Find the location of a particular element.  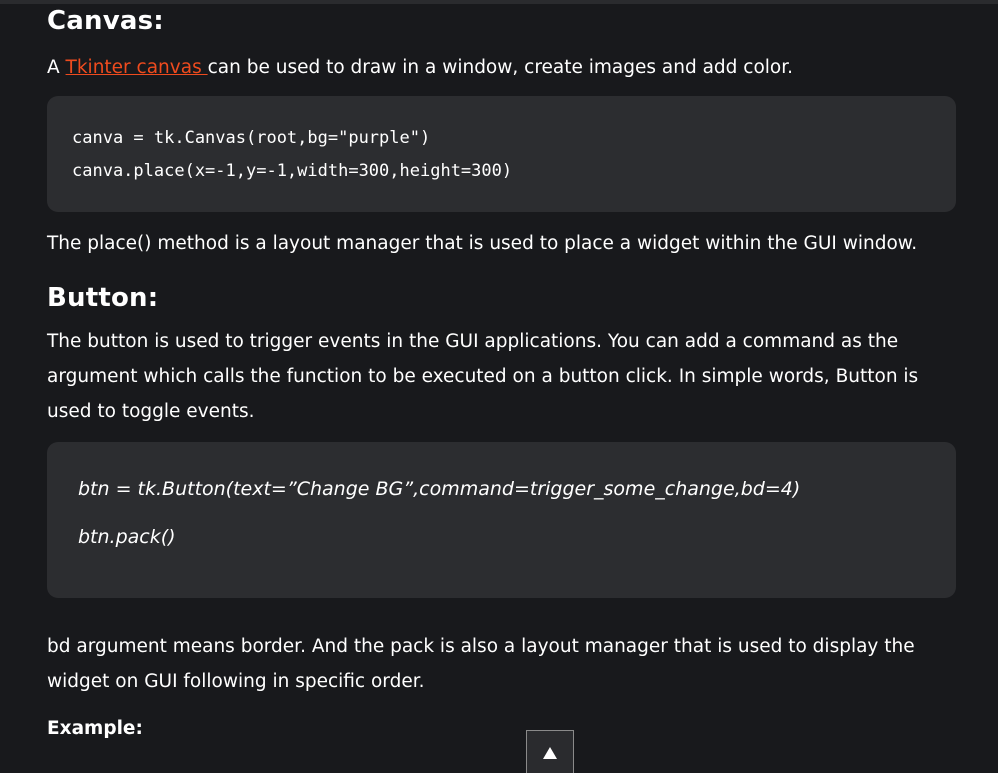

canvas-heading: Canvas: is located at coordinates (105, 21).